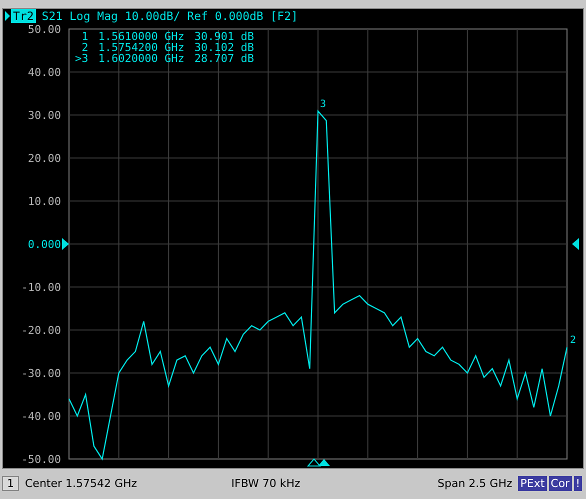 This screenshot has height=499, width=586. Describe the element at coordinates (65, 244) in the screenshot. I see `reference-left-arrow-icon` at that location.